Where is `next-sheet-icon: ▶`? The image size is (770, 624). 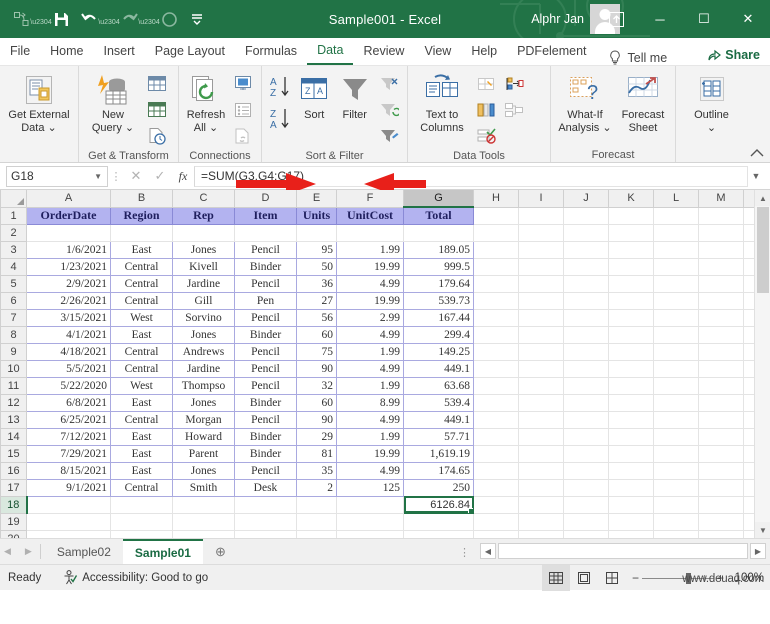
next-sheet-icon: ▶ is located at coordinates (28, 551).